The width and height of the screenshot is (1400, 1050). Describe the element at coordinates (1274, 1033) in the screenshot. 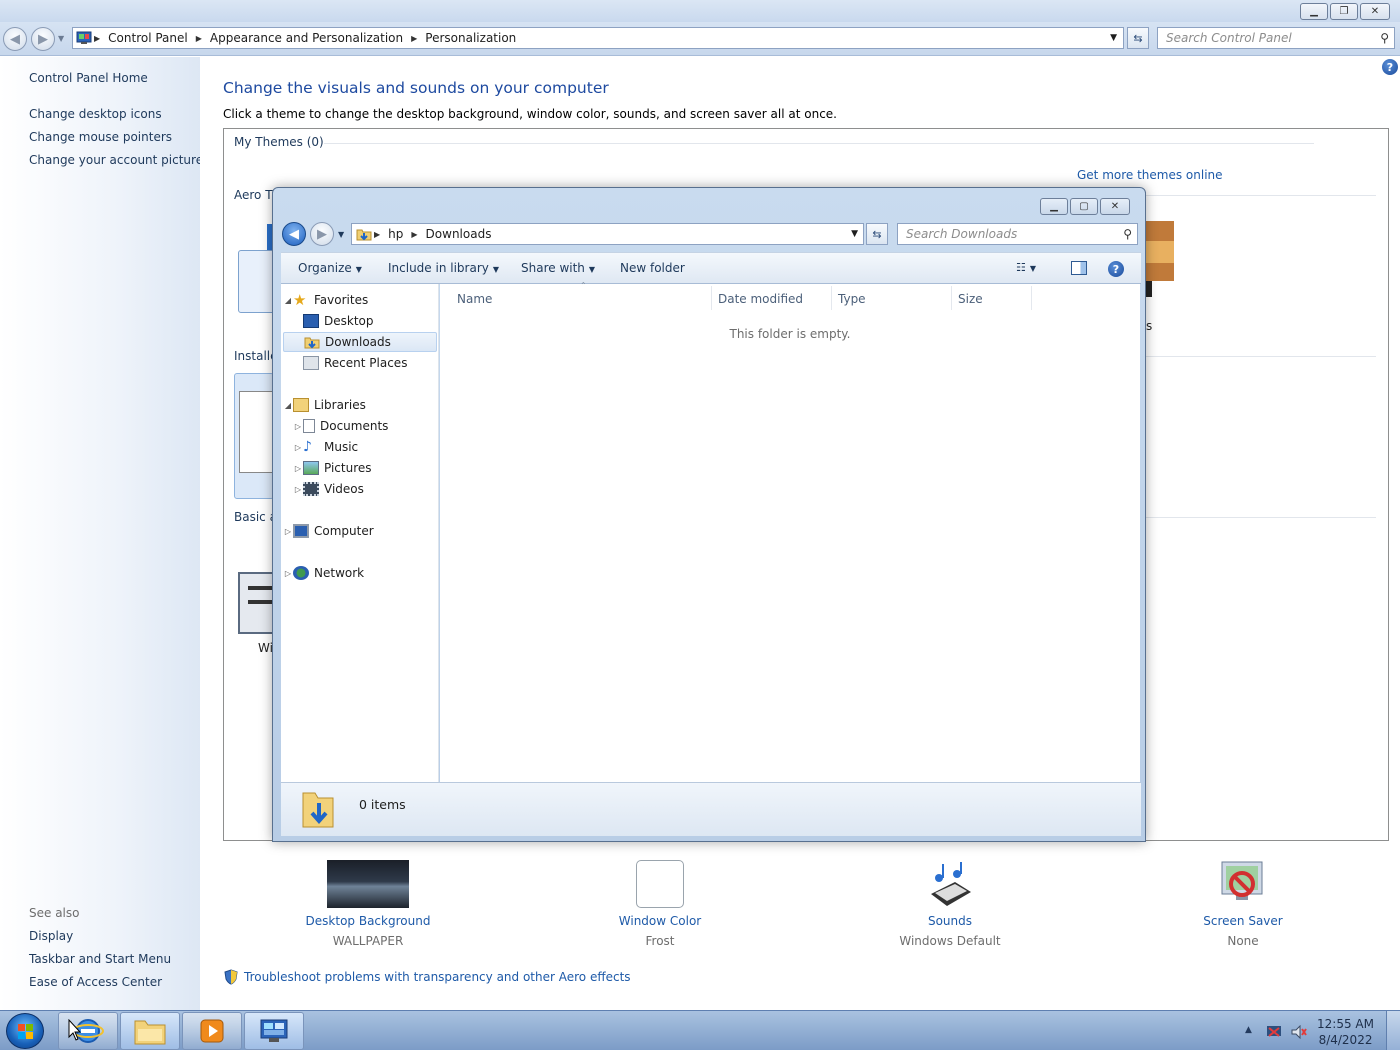

I see `network-status-icon` at that location.